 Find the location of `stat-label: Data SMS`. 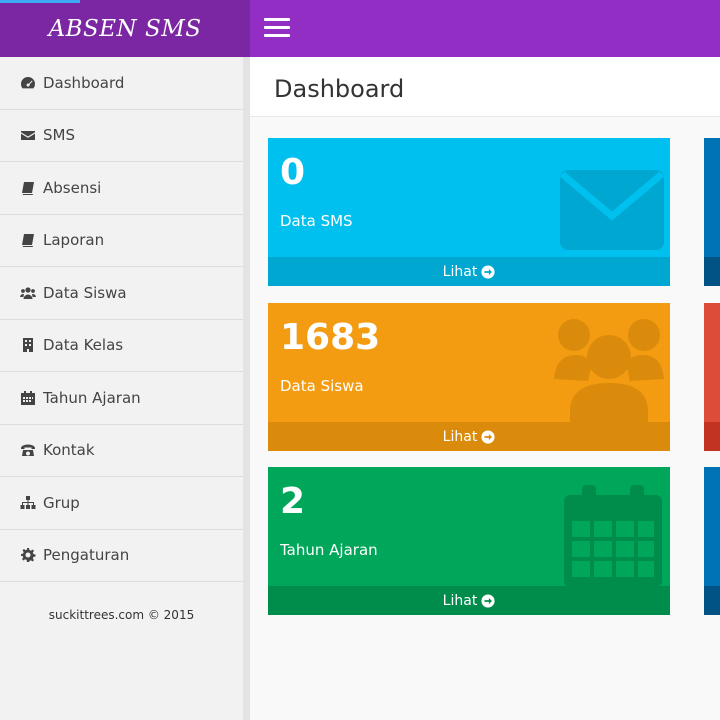

stat-label: Data SMS is located at coordinates (316, 221).